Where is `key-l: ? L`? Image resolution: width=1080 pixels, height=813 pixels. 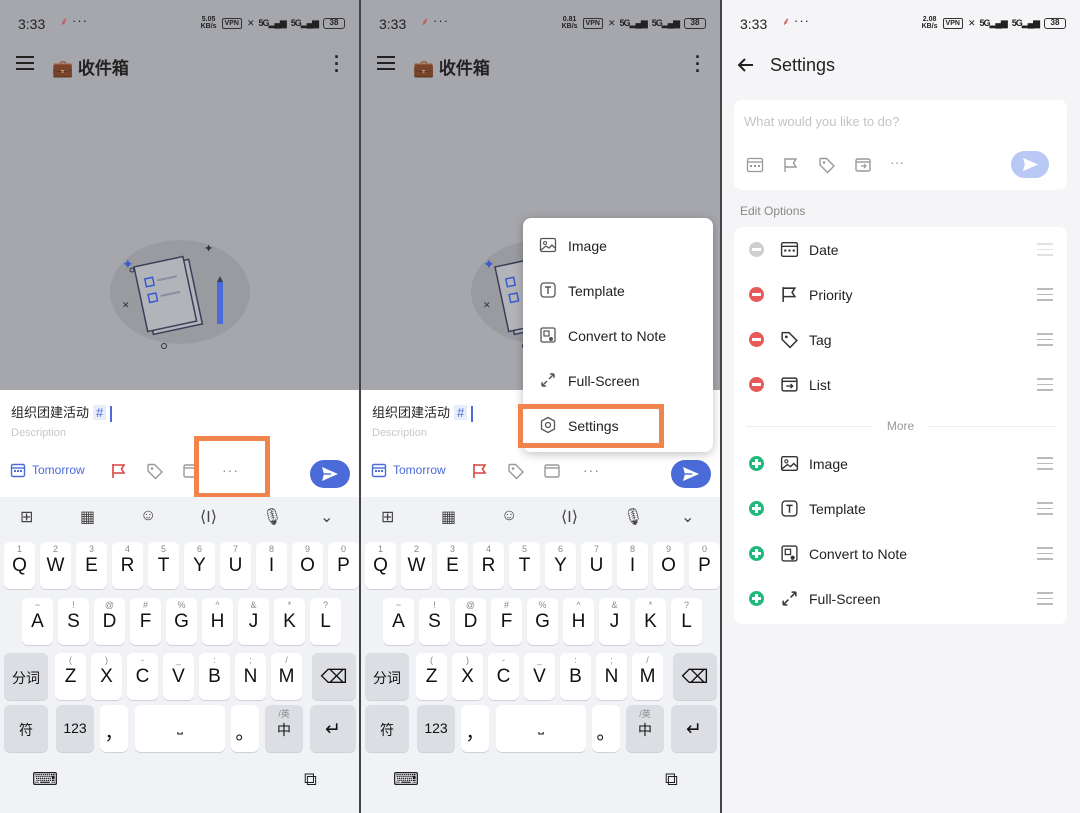 key-l: ? L is located at coordinates (686, 621).